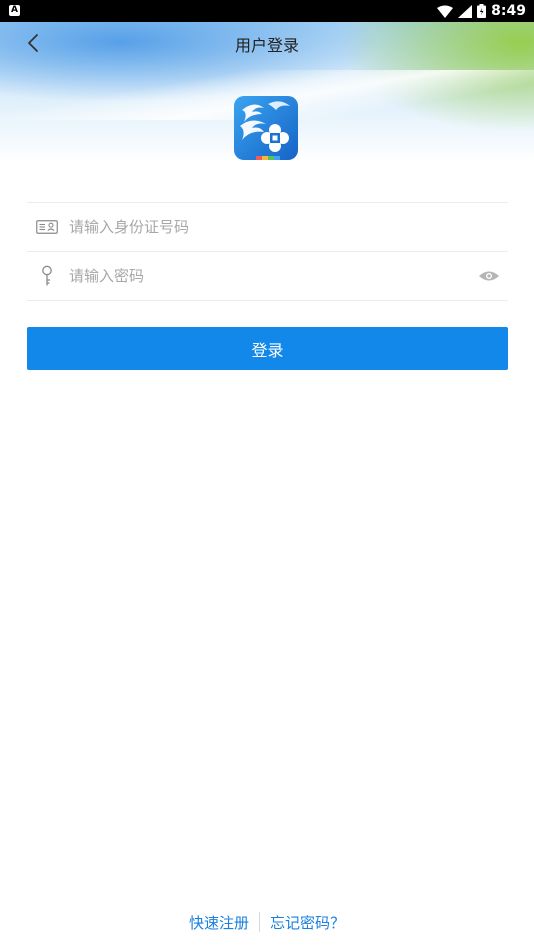  What do you see at coordinates (267, 922) in the screenshot?
I see `footer-links: 快速注册 忘记密码？` at bounding box center [267, 922].